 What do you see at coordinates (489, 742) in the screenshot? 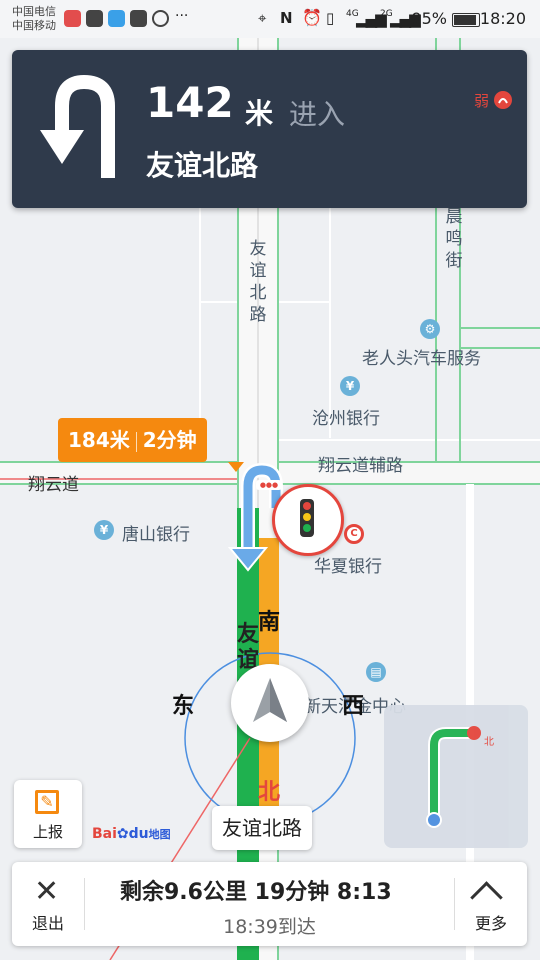
I see `svg-text: 北` at bounding box center [489, 742].